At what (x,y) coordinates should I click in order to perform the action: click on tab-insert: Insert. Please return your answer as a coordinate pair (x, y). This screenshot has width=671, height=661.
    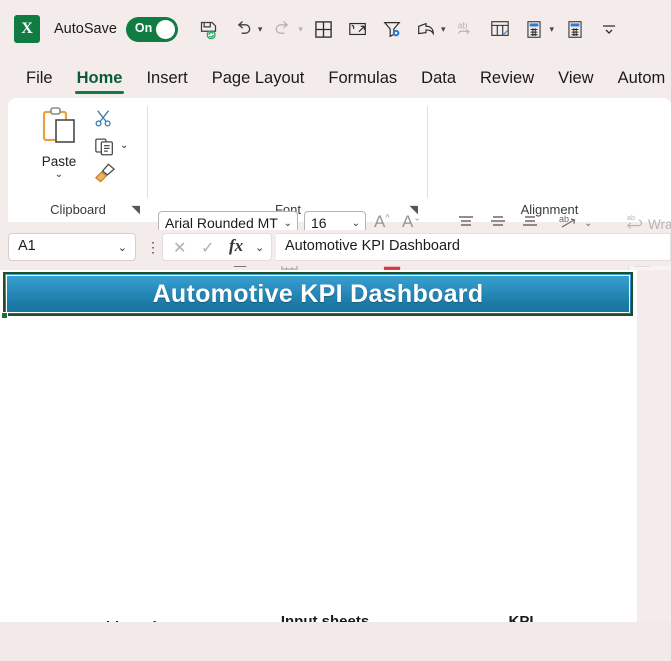
    Looking at the image, I should click on (166, 82).